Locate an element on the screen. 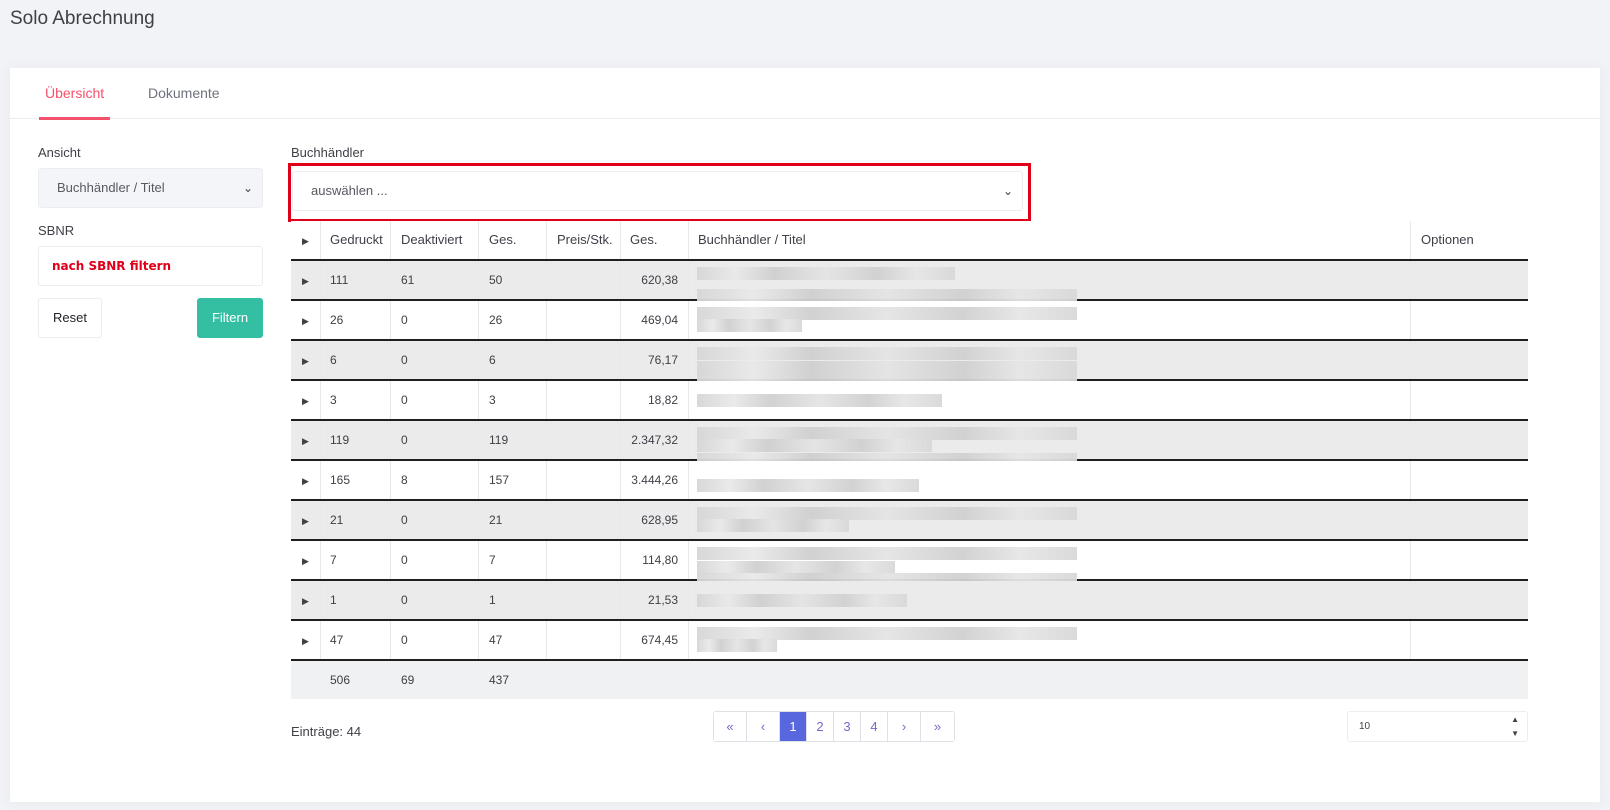  table-row: ▶ 165 8 157 3.444,26 is located at coordinates (909, 481).